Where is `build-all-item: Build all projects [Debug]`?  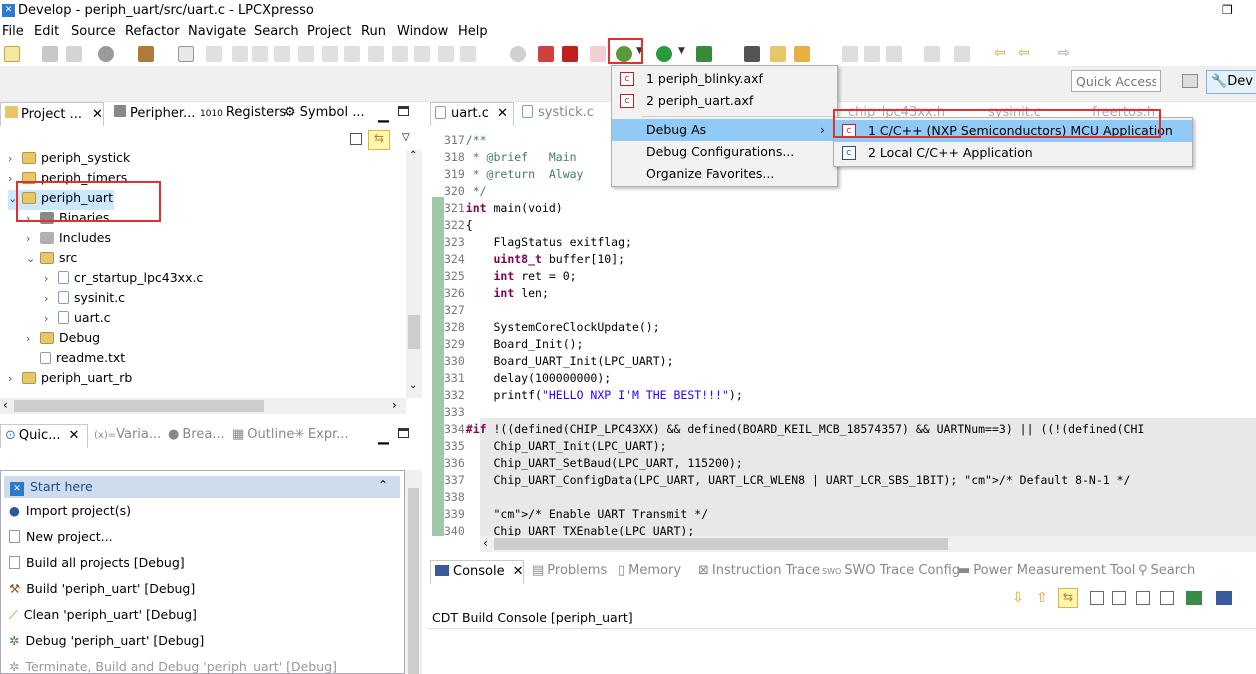 build-all-item: Build all projects [Debug] is located at coordinates (97, 563).